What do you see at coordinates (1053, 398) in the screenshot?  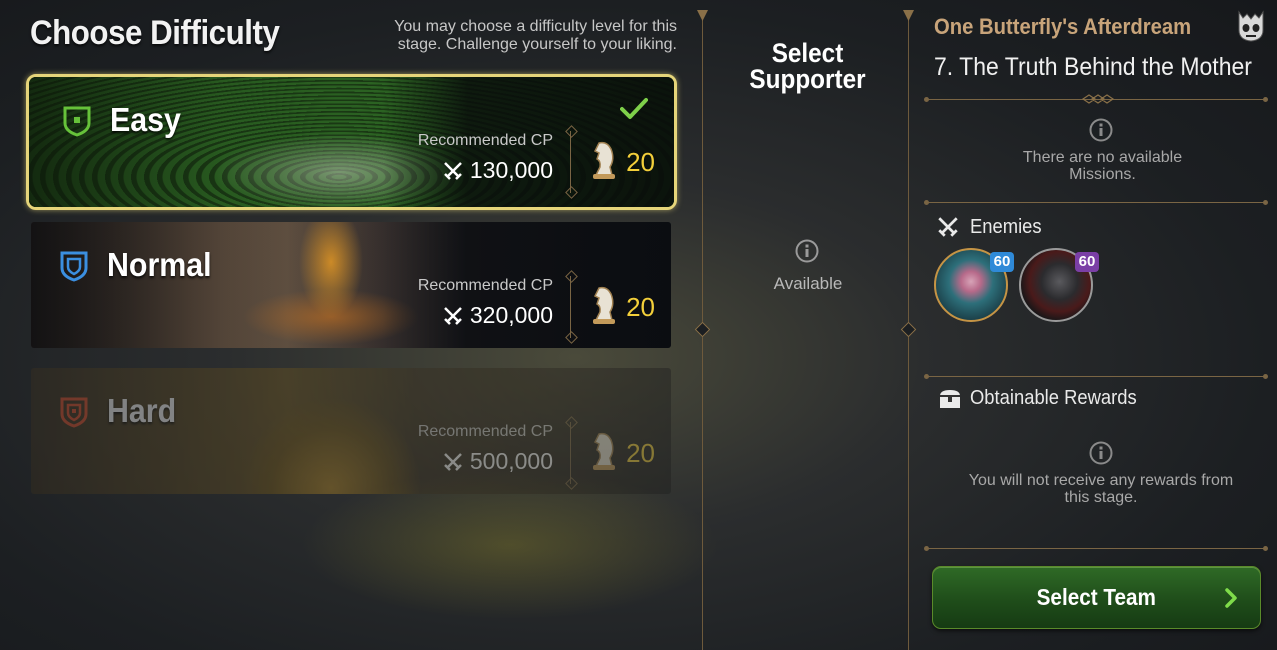 I see `rewards-label: Obtainable Rewards` at bounding box center [1053, 398].